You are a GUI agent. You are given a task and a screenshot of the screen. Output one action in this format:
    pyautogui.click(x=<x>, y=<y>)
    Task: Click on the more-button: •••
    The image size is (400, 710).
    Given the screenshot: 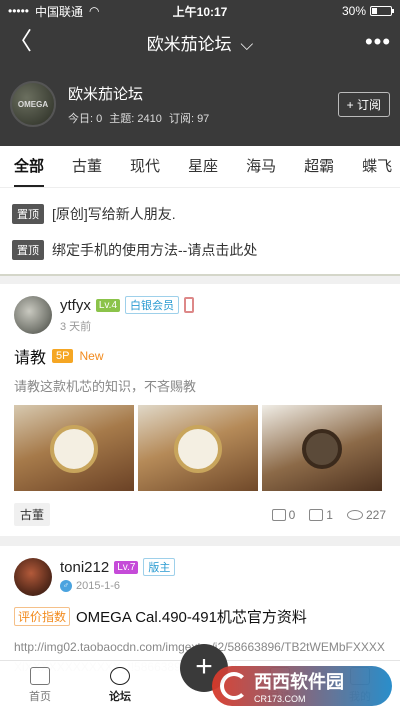 What is the action you would take?
    pyautogui.click(x=378, y=42)
    